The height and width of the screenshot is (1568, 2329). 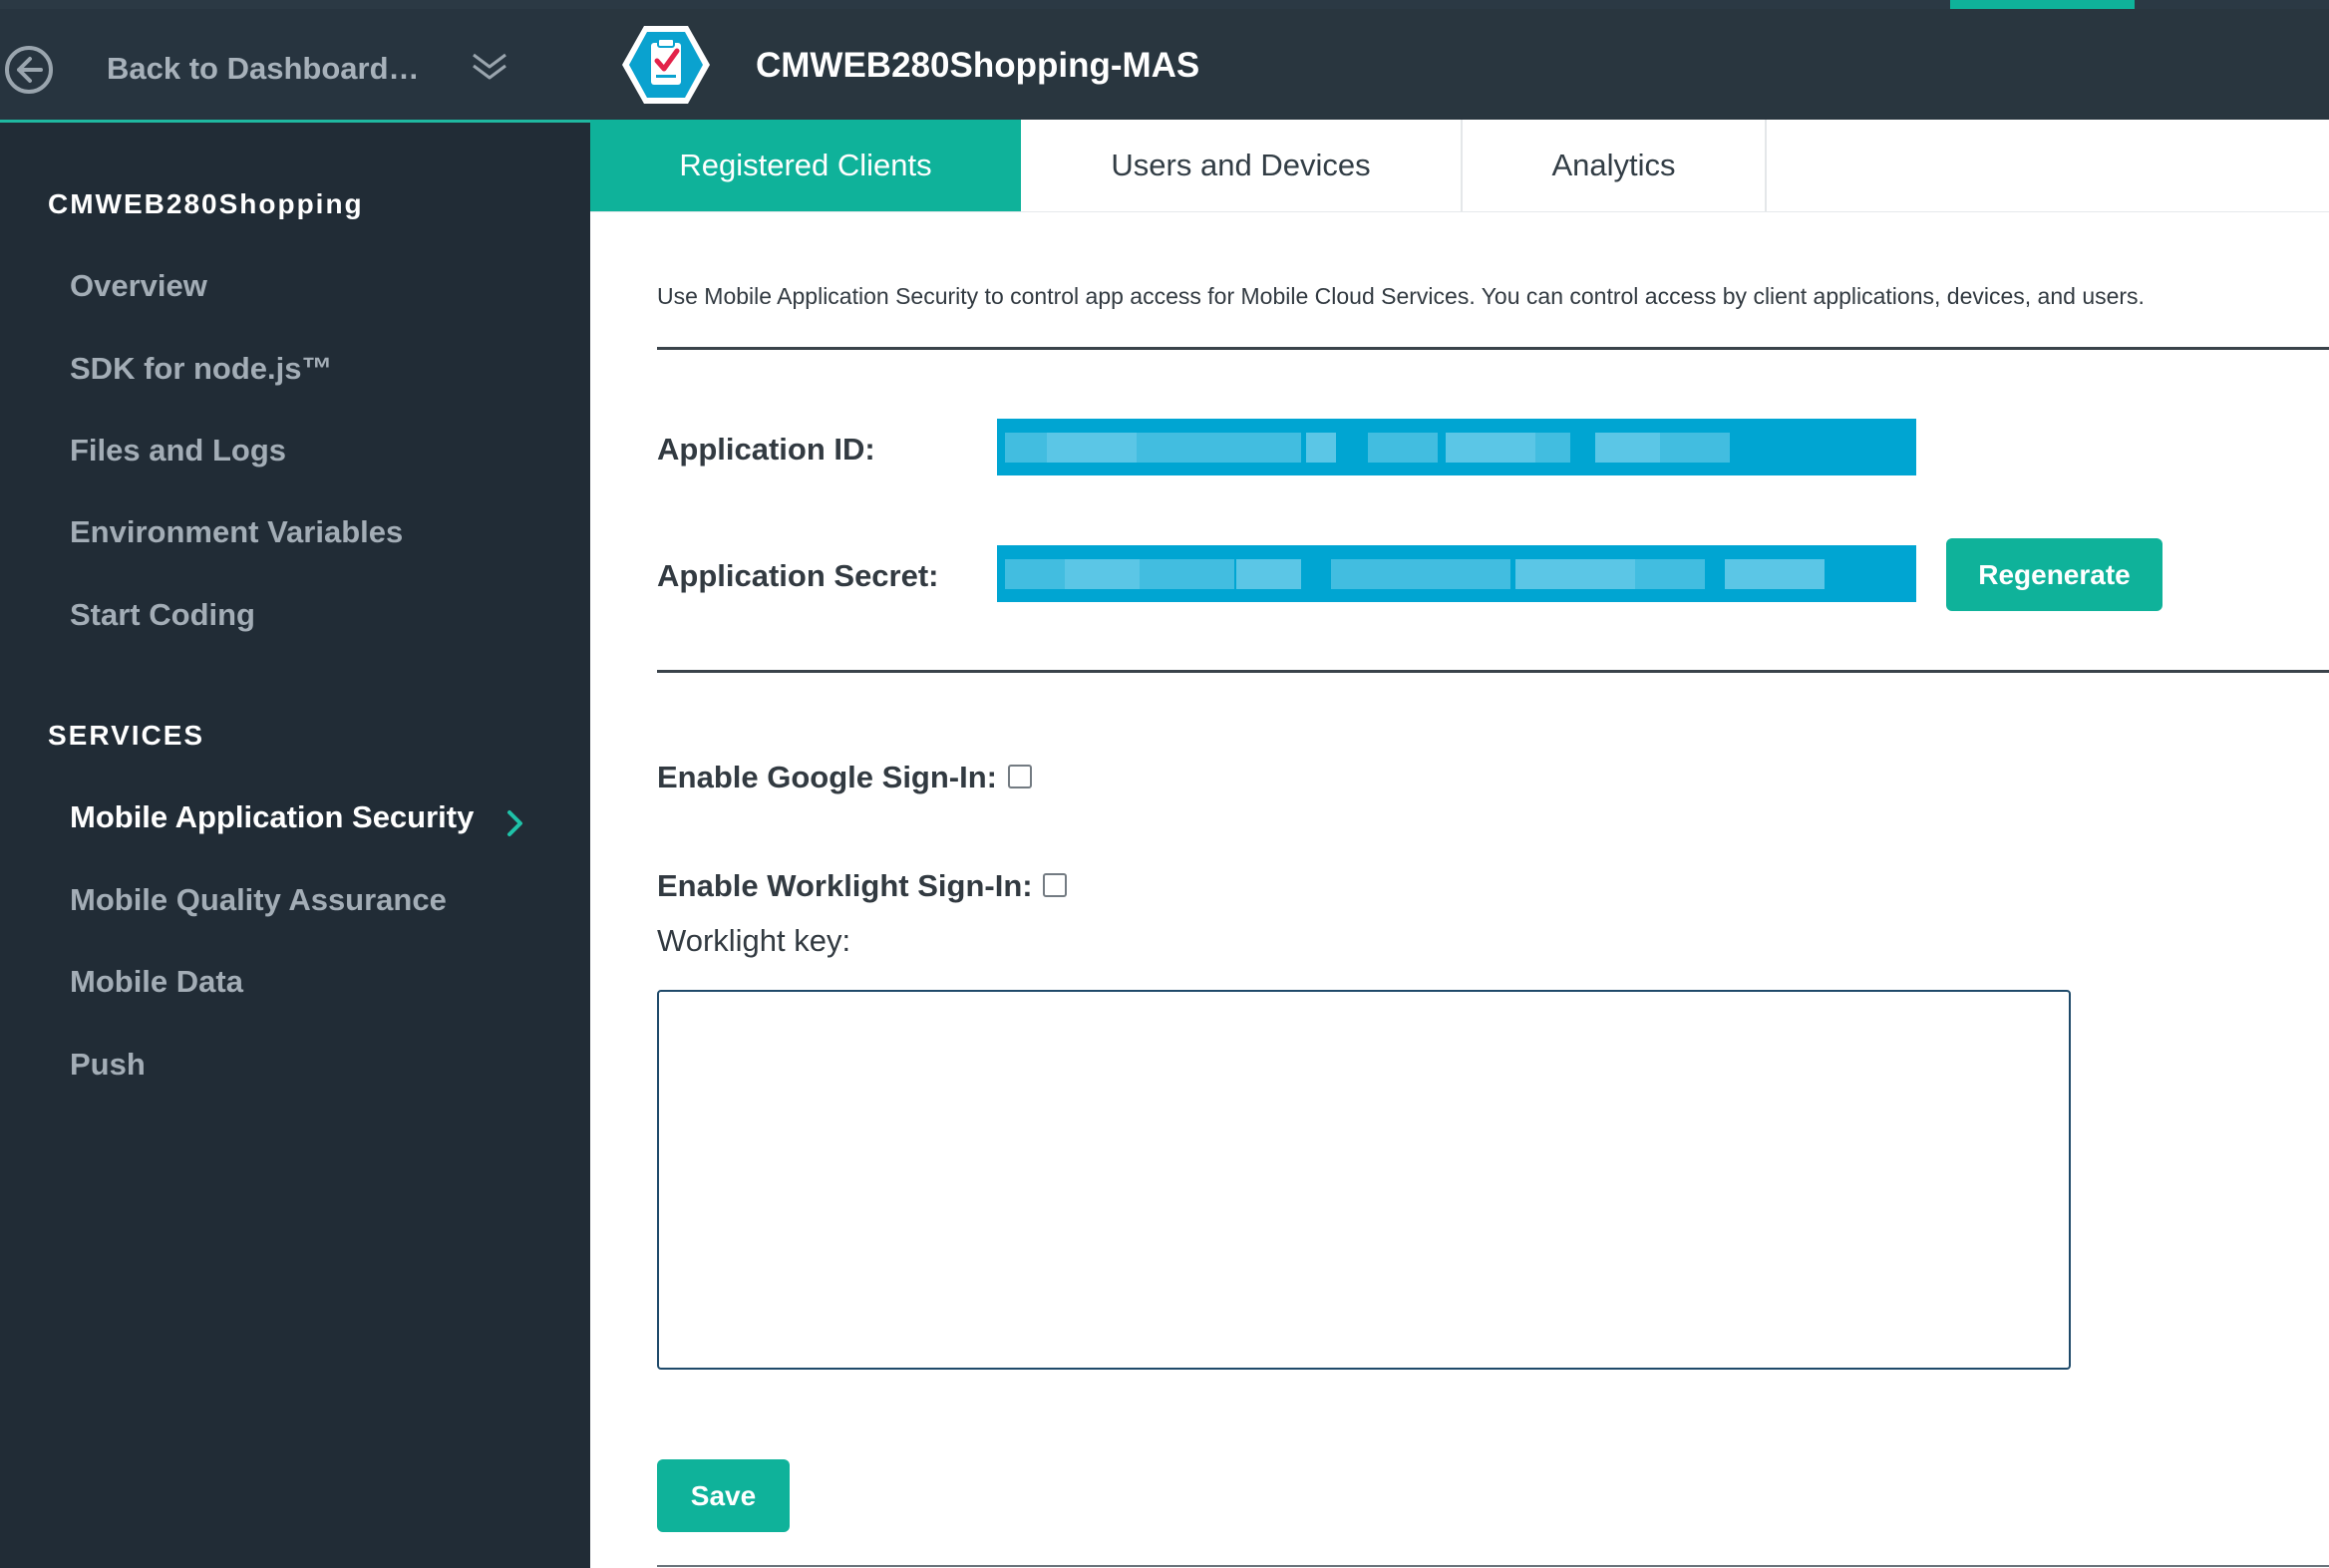 I want to click on chevron-right-icon, so click(x=515, y=825).